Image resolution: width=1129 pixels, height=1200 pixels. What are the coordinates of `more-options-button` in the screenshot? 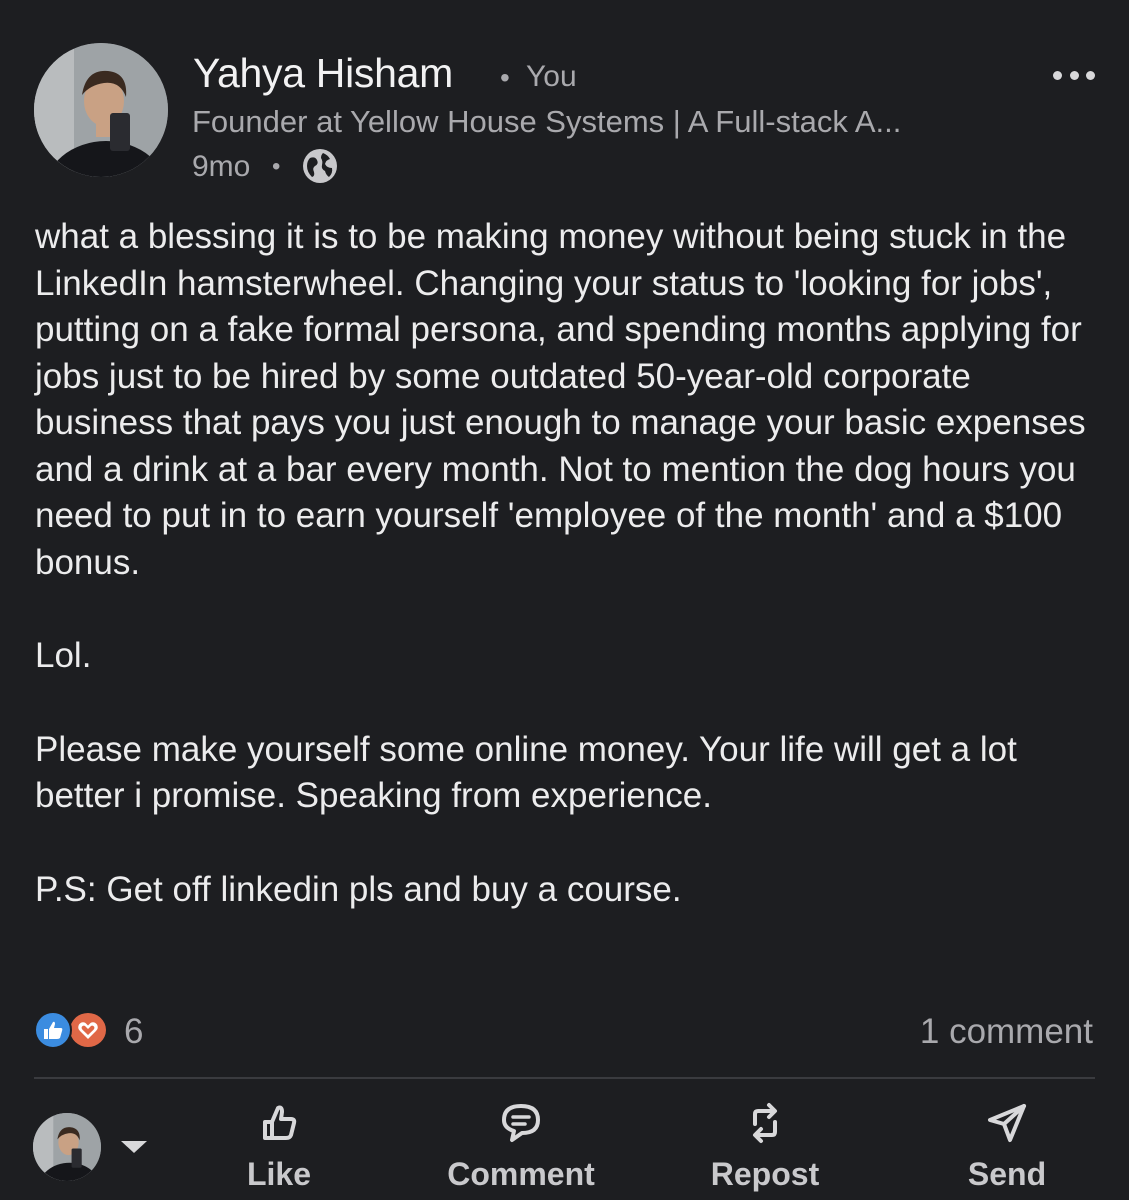 It's located at (1074, 75).